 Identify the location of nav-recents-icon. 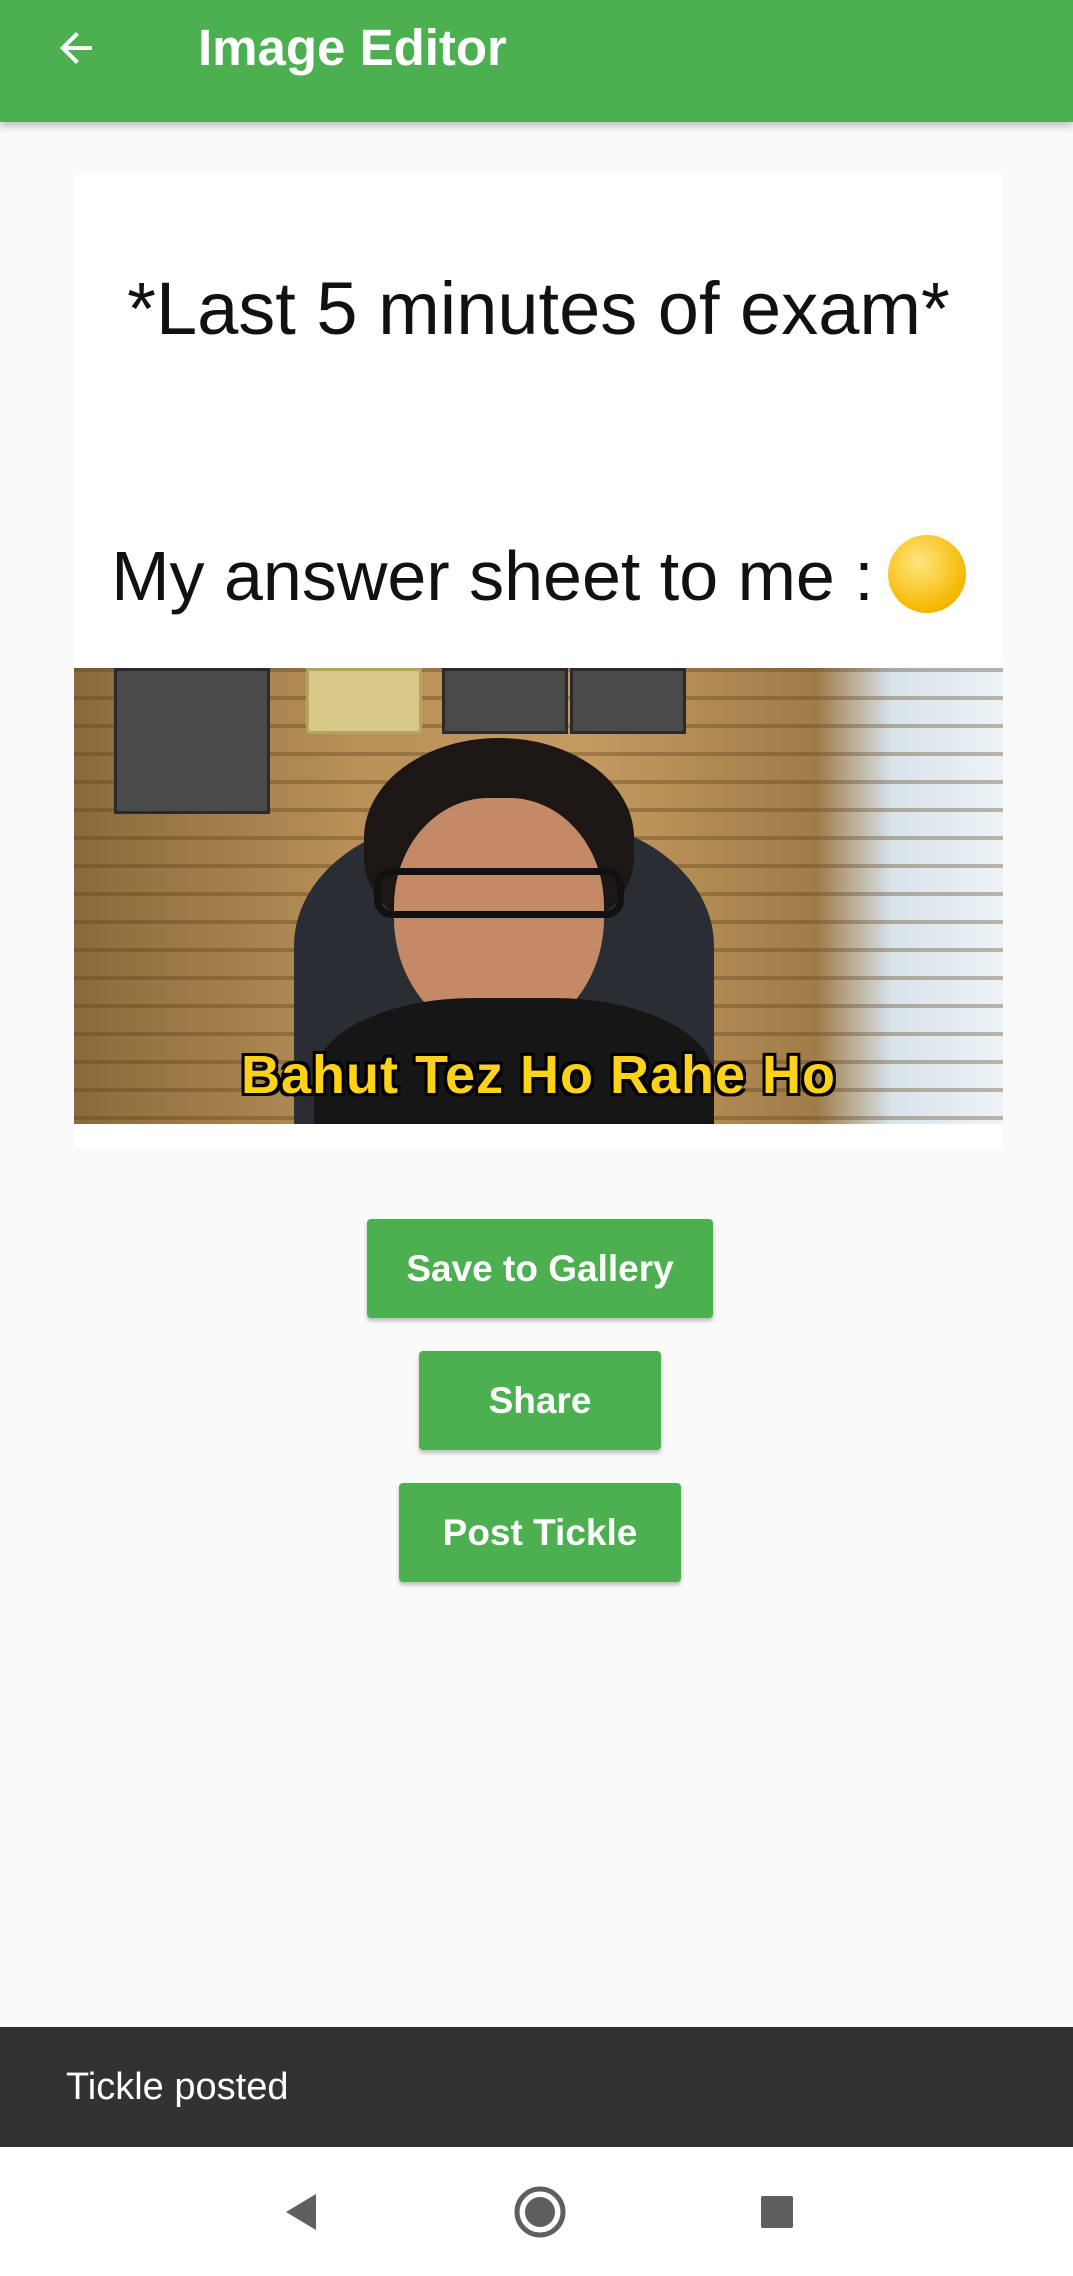
(777, 2212).